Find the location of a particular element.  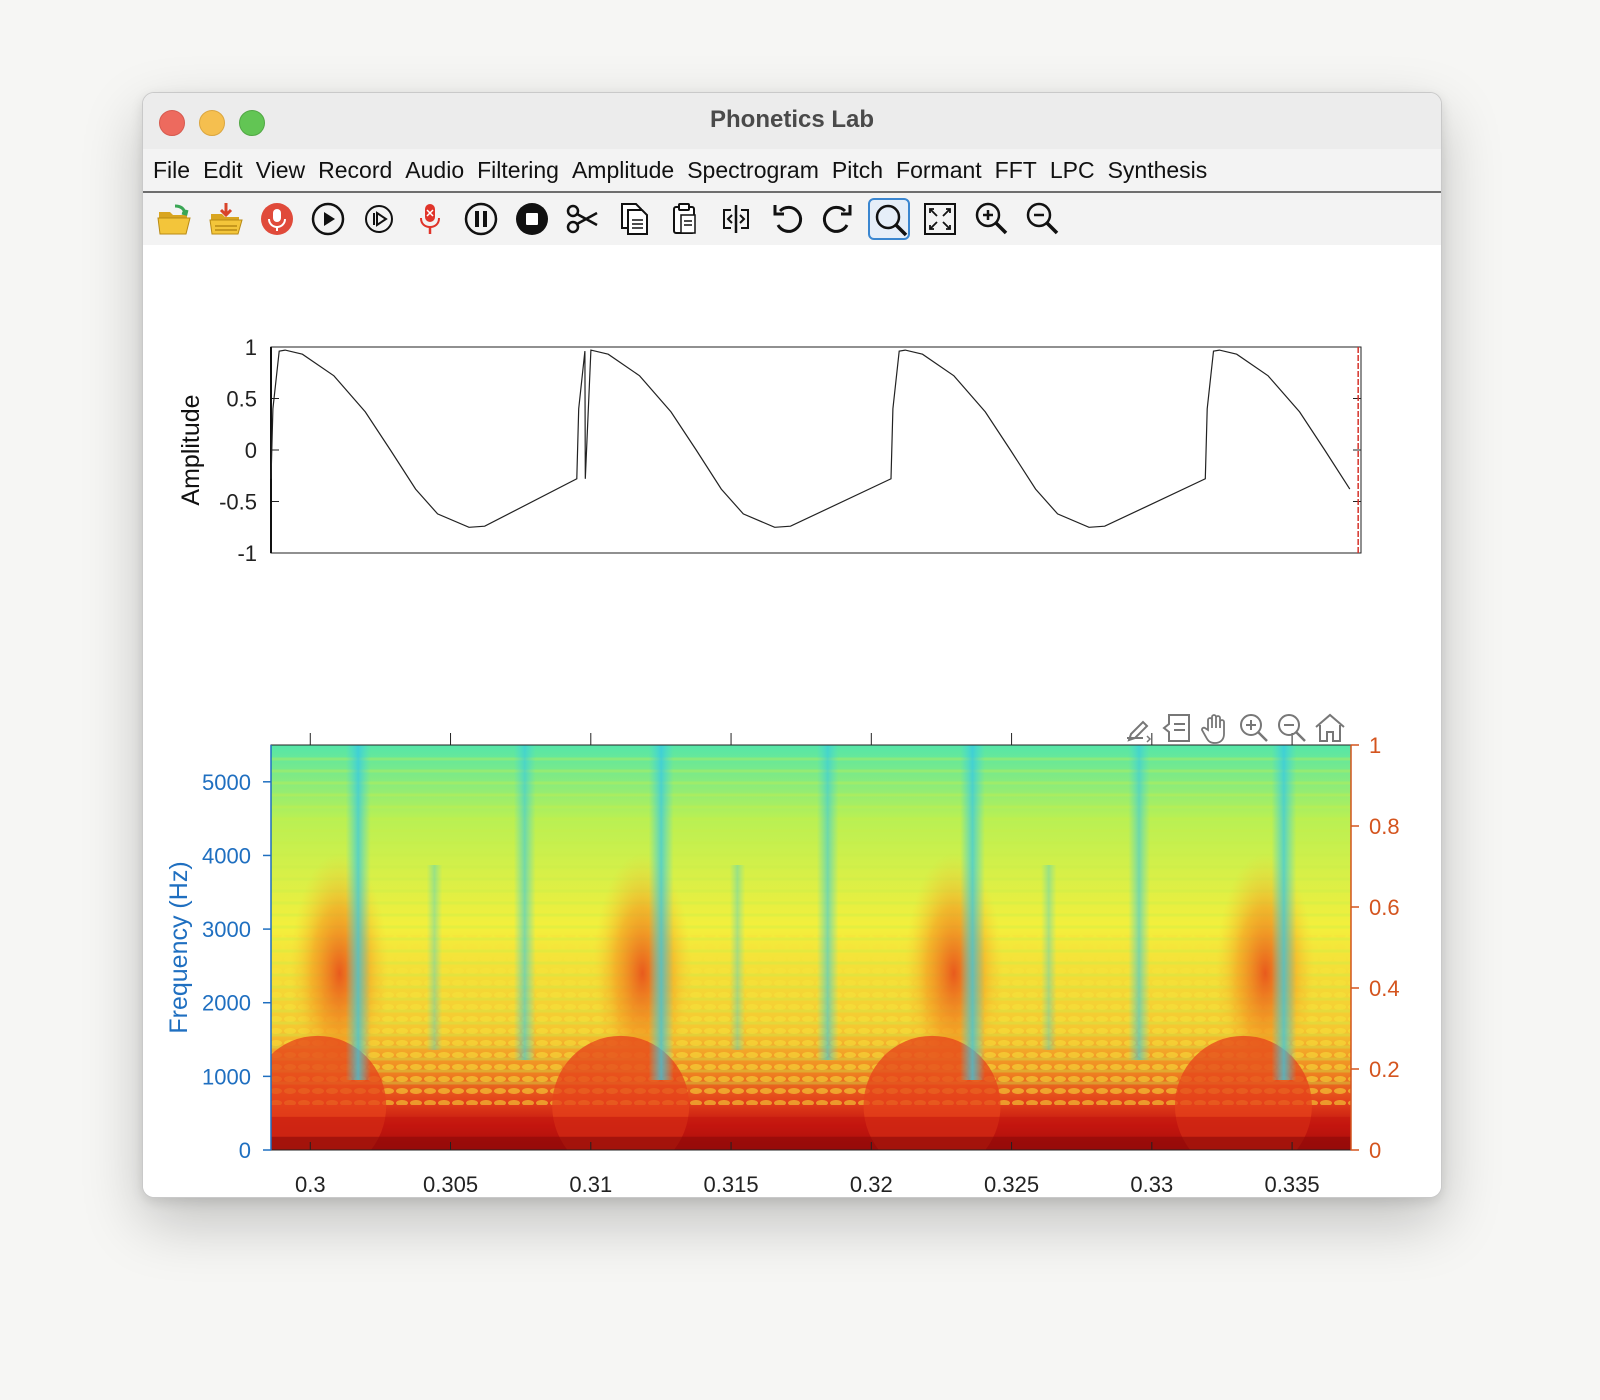

waveform-ytick-label: -1 is located at coordinates (247, 553).